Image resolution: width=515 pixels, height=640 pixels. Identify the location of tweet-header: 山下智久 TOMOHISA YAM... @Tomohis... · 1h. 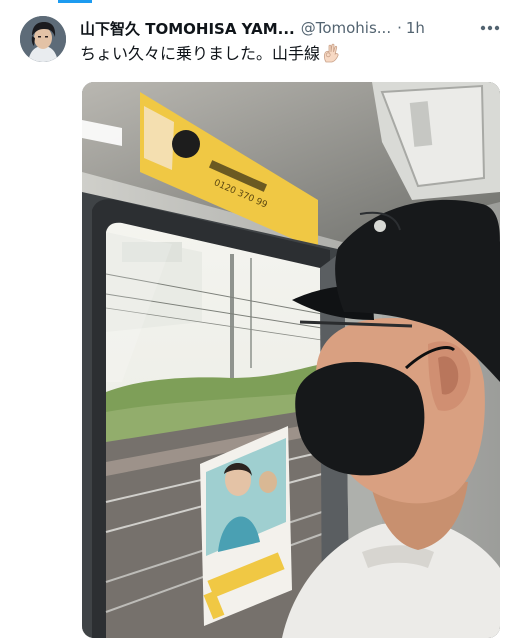
(277, 28).